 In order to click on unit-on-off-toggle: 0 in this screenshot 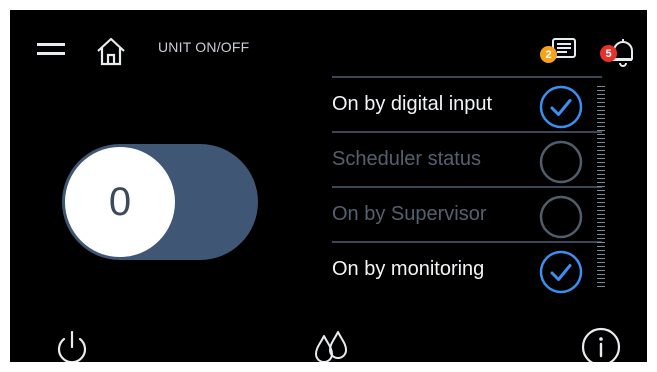, I will do `click(160, 202)`.